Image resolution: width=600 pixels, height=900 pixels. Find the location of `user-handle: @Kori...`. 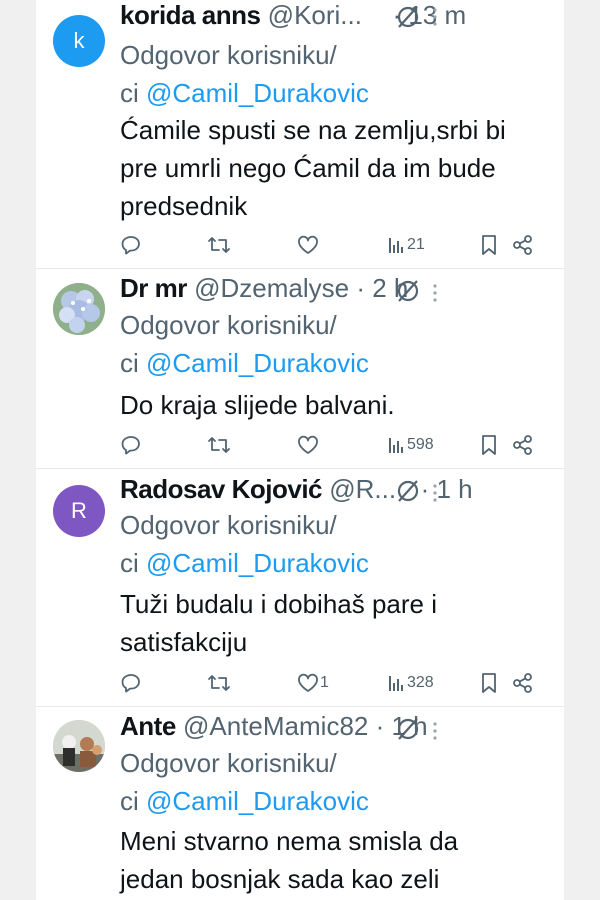

user-handle: @Kori... is located at coordinates (315, 15).